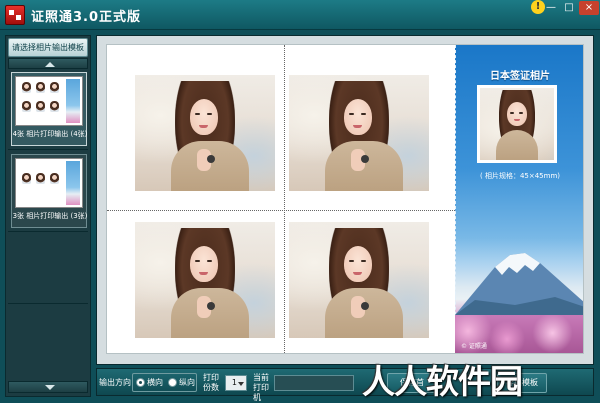 The image size is (600, 403). I want to click on orientation-group: 横向 纵向, so click(164, 382).